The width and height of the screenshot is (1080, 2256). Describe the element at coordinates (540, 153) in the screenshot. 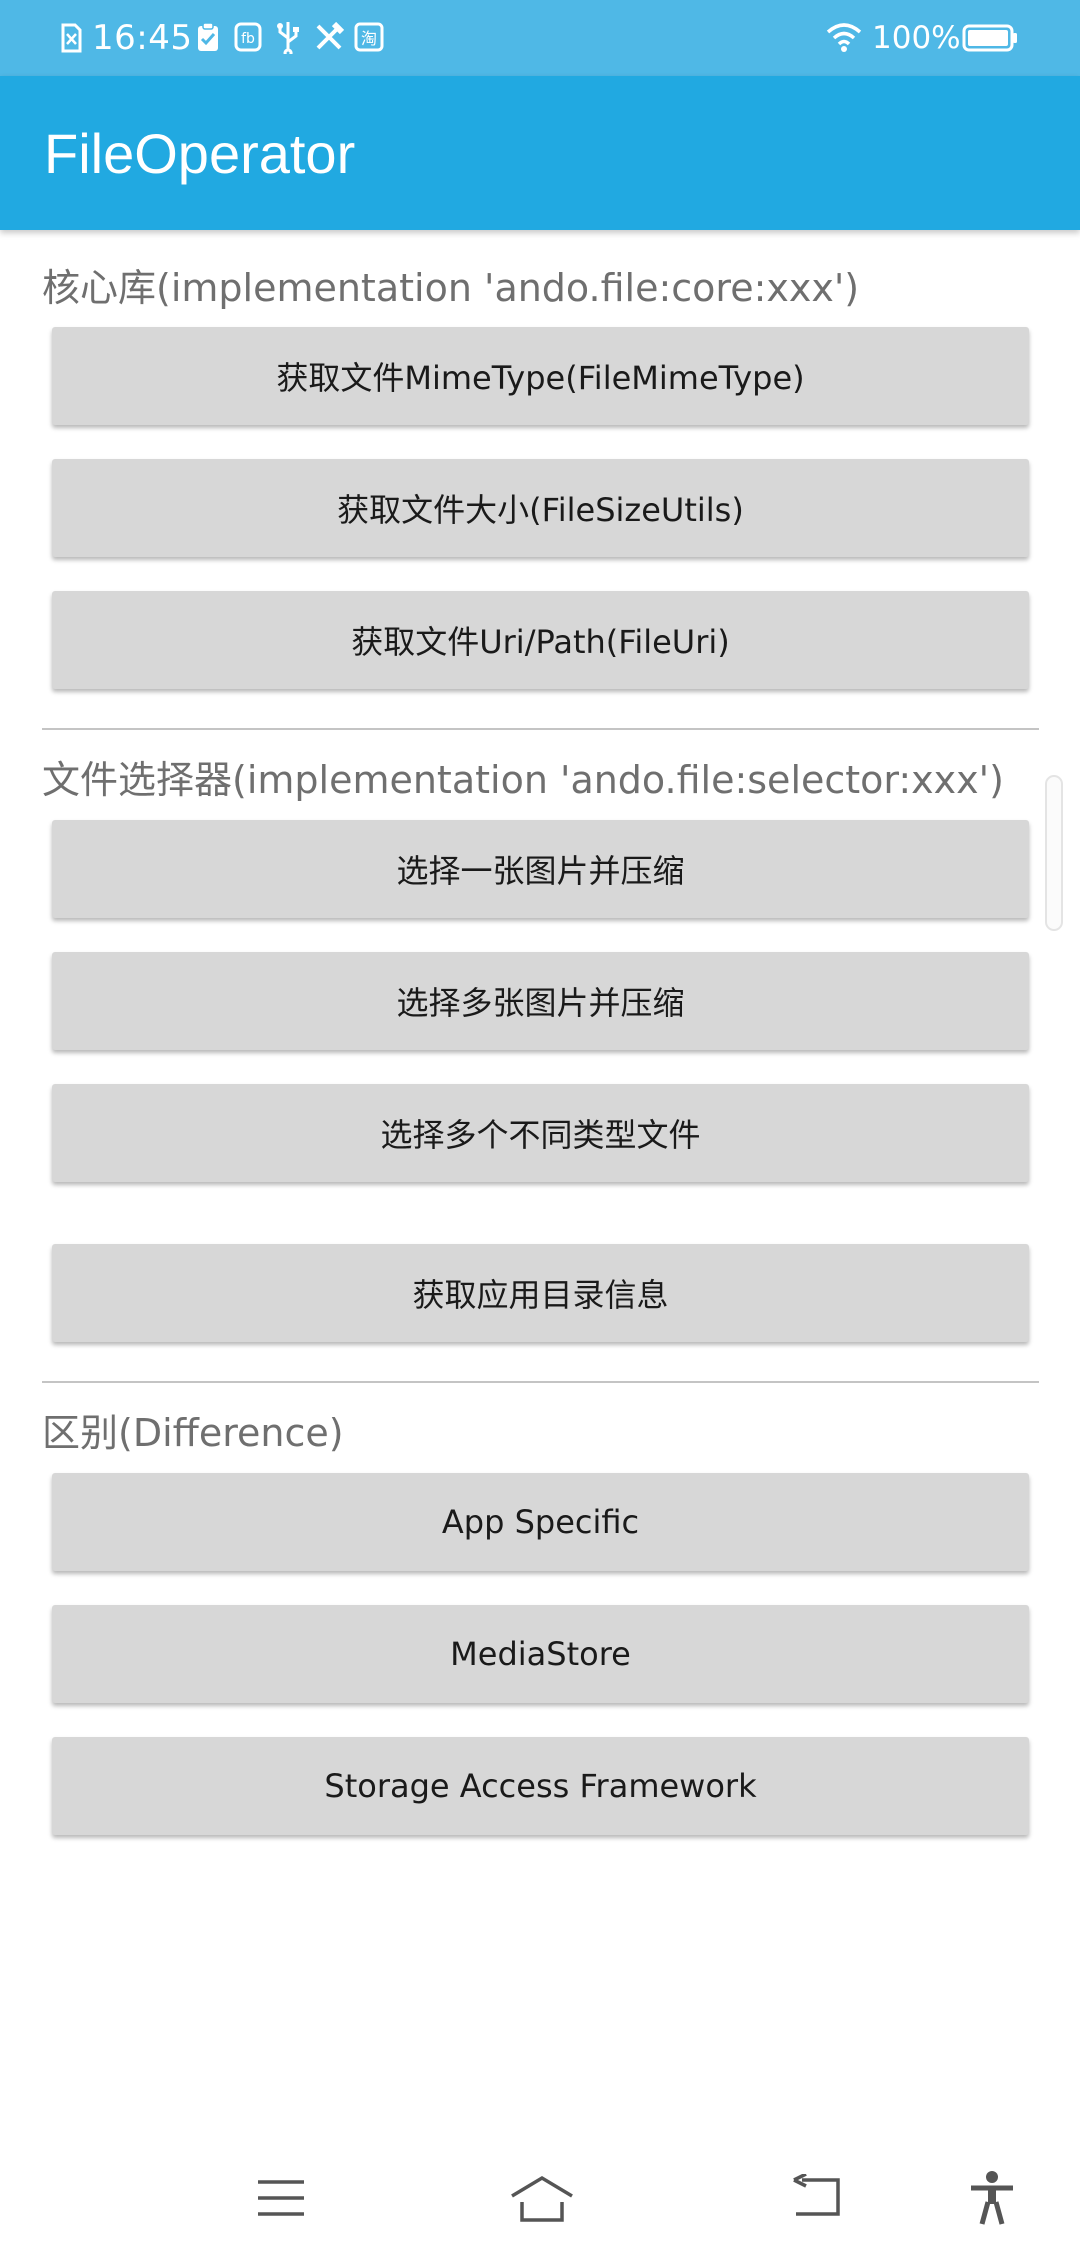

I see `app-bar: FileOperator` at that location.